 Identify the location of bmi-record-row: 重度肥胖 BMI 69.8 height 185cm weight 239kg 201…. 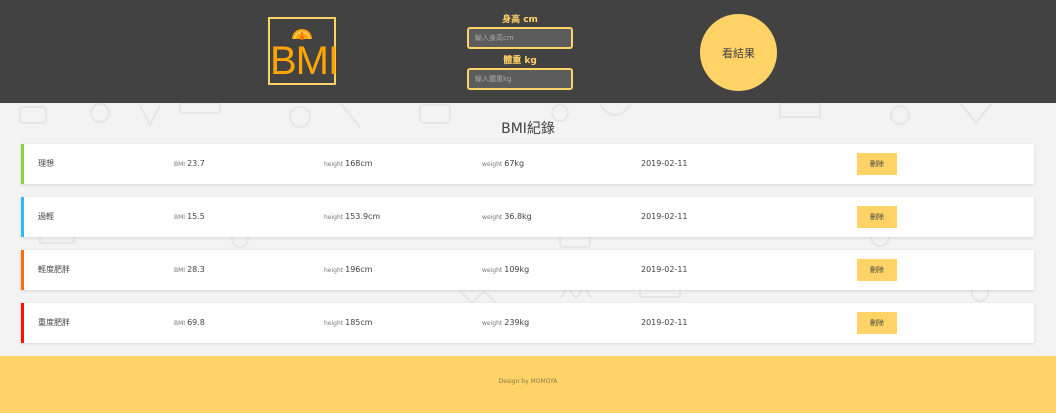
(527, 323).